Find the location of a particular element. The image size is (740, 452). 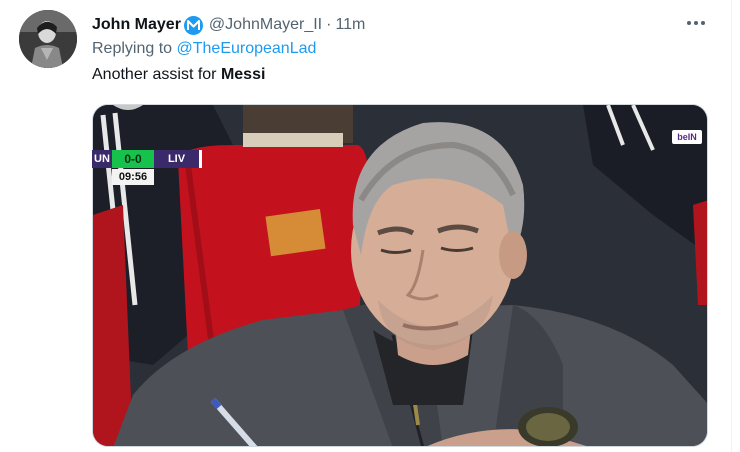

scorebug-home-team: UN is located at coordinates (102, 159).